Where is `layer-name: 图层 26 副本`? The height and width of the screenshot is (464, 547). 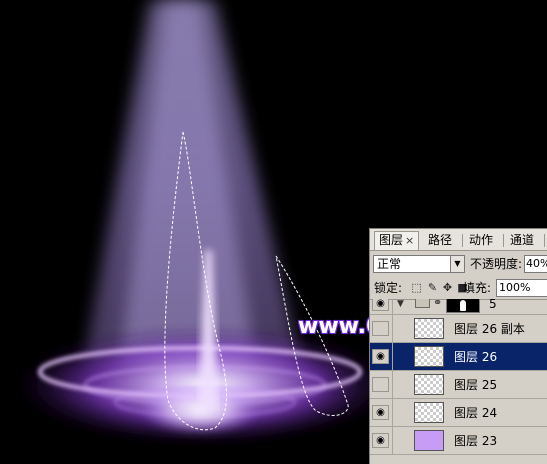 layer-name: 图层 26 副本 is located at coordinates (489, 329).